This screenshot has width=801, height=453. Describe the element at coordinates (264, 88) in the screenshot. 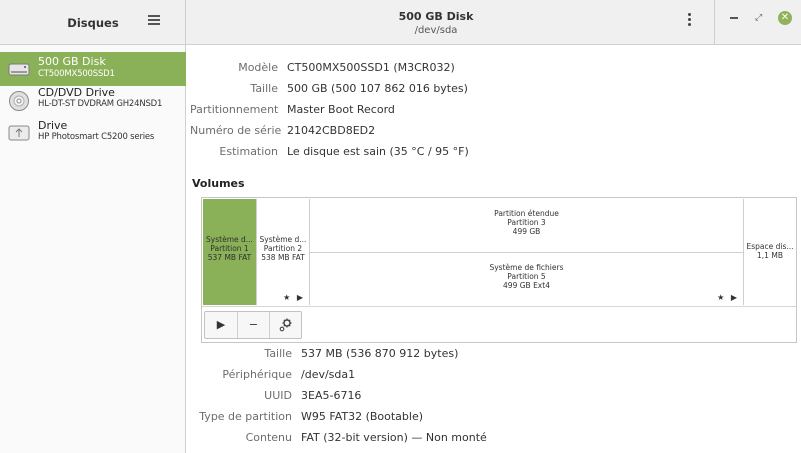

I see `size-label: Taille` at that location.